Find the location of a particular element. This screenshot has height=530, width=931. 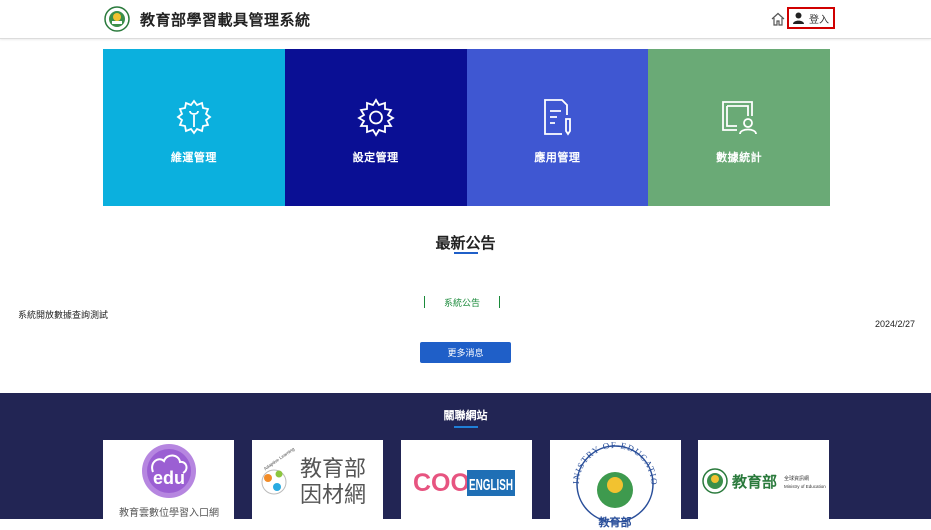

announcement-title-link: 系統開放數據查詢測試 is located at coordinates (63, 314).